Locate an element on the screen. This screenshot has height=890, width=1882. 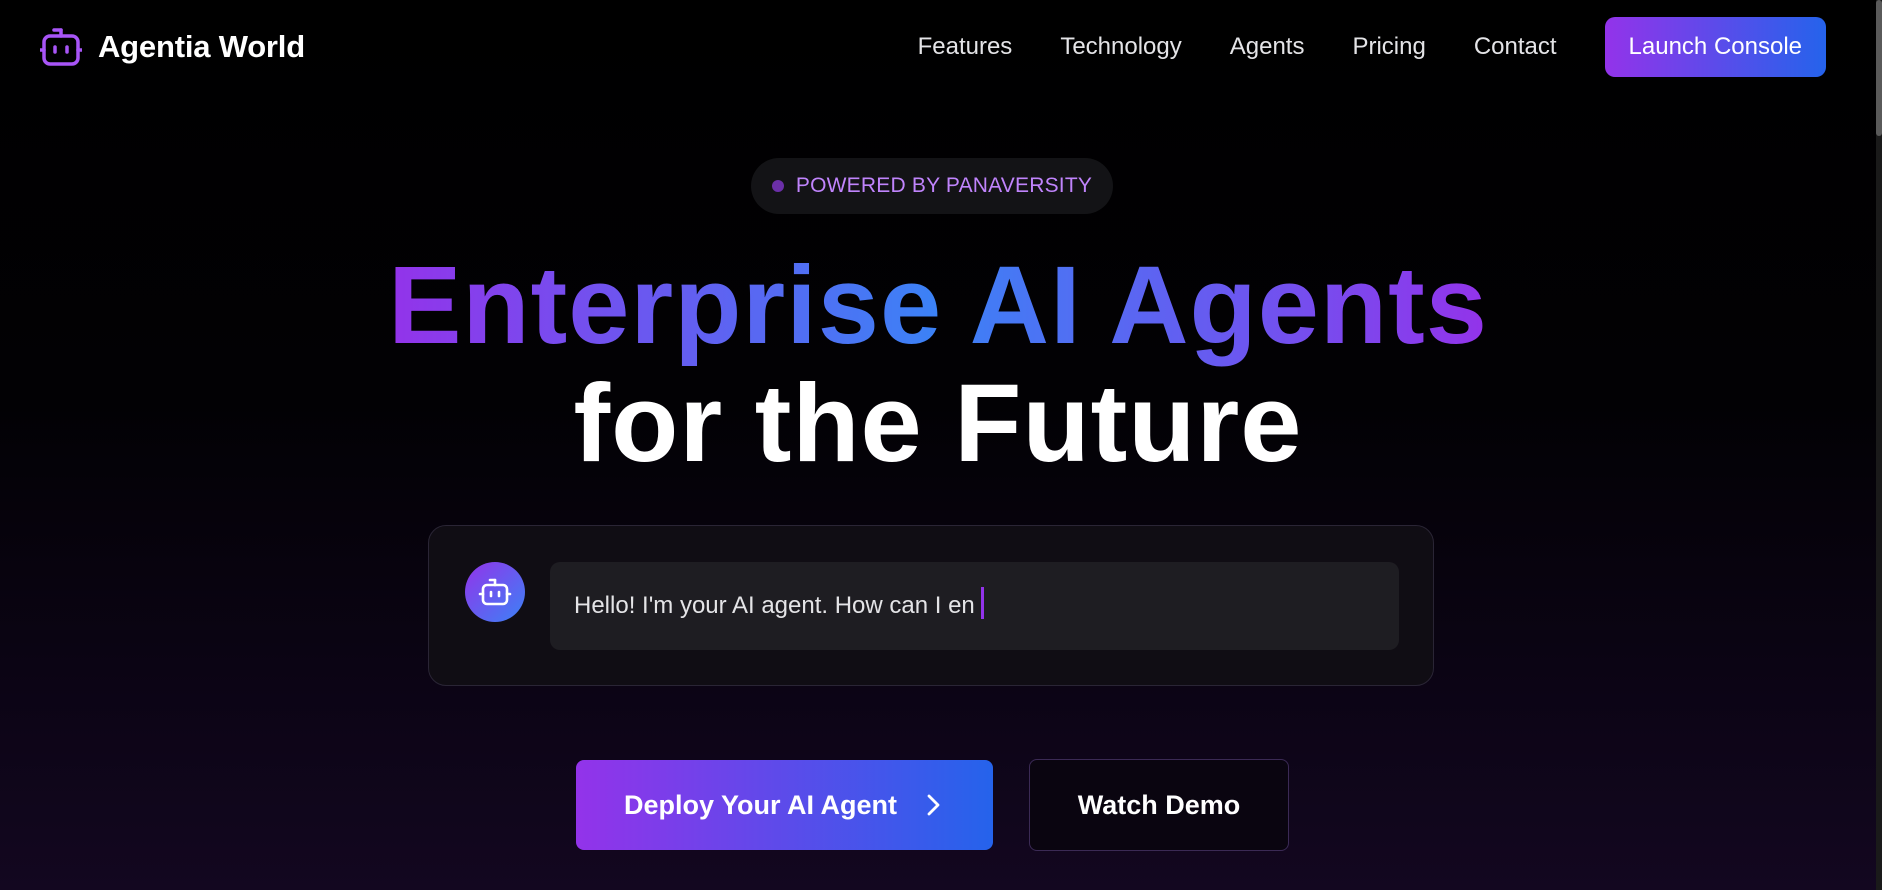
hero-headline-line-1: Enterprise AI Agents is located at coordinates (938, 306).